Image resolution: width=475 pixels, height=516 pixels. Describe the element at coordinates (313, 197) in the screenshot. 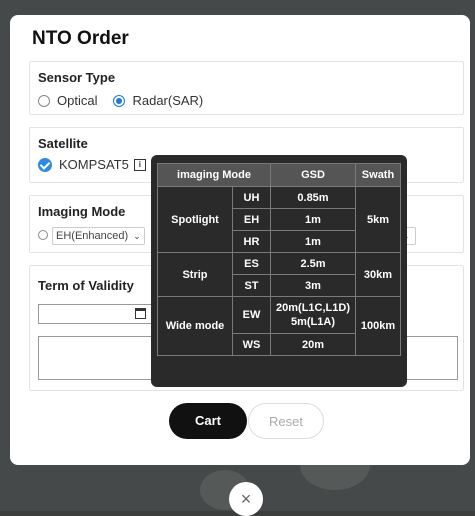

I see `gsd-cell: 0.85m` at that location.